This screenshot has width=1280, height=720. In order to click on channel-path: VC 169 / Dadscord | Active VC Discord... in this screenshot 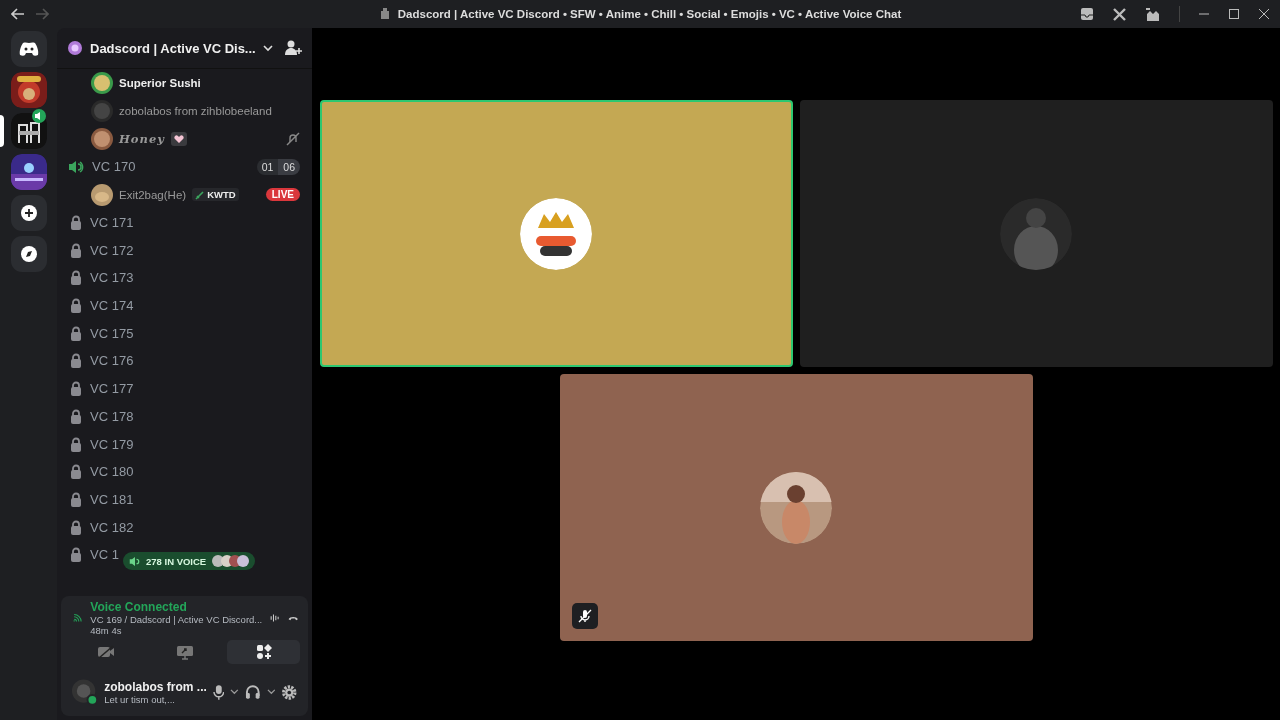, I will do `click(176, 619)`.